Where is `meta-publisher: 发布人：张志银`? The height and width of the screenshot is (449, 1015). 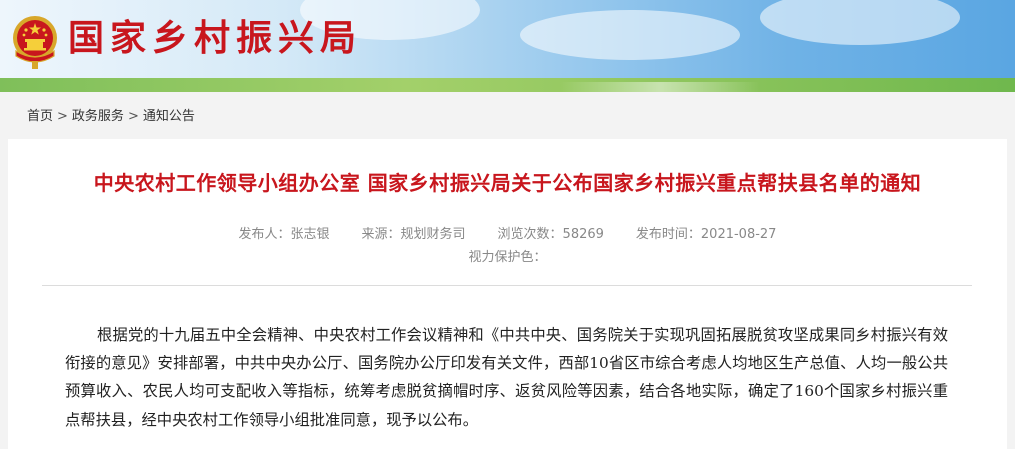
meta-publisher: 发布人：张志银 is located at coordinates (284, 234).